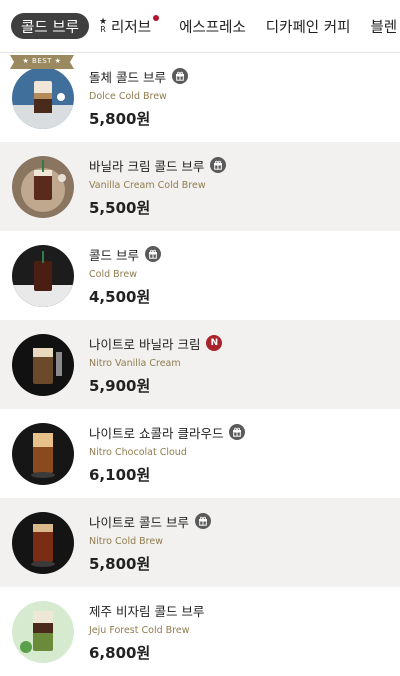 The image size is (400, 676). I want to click on tab-label: 에스프레소, so click(212, 27).